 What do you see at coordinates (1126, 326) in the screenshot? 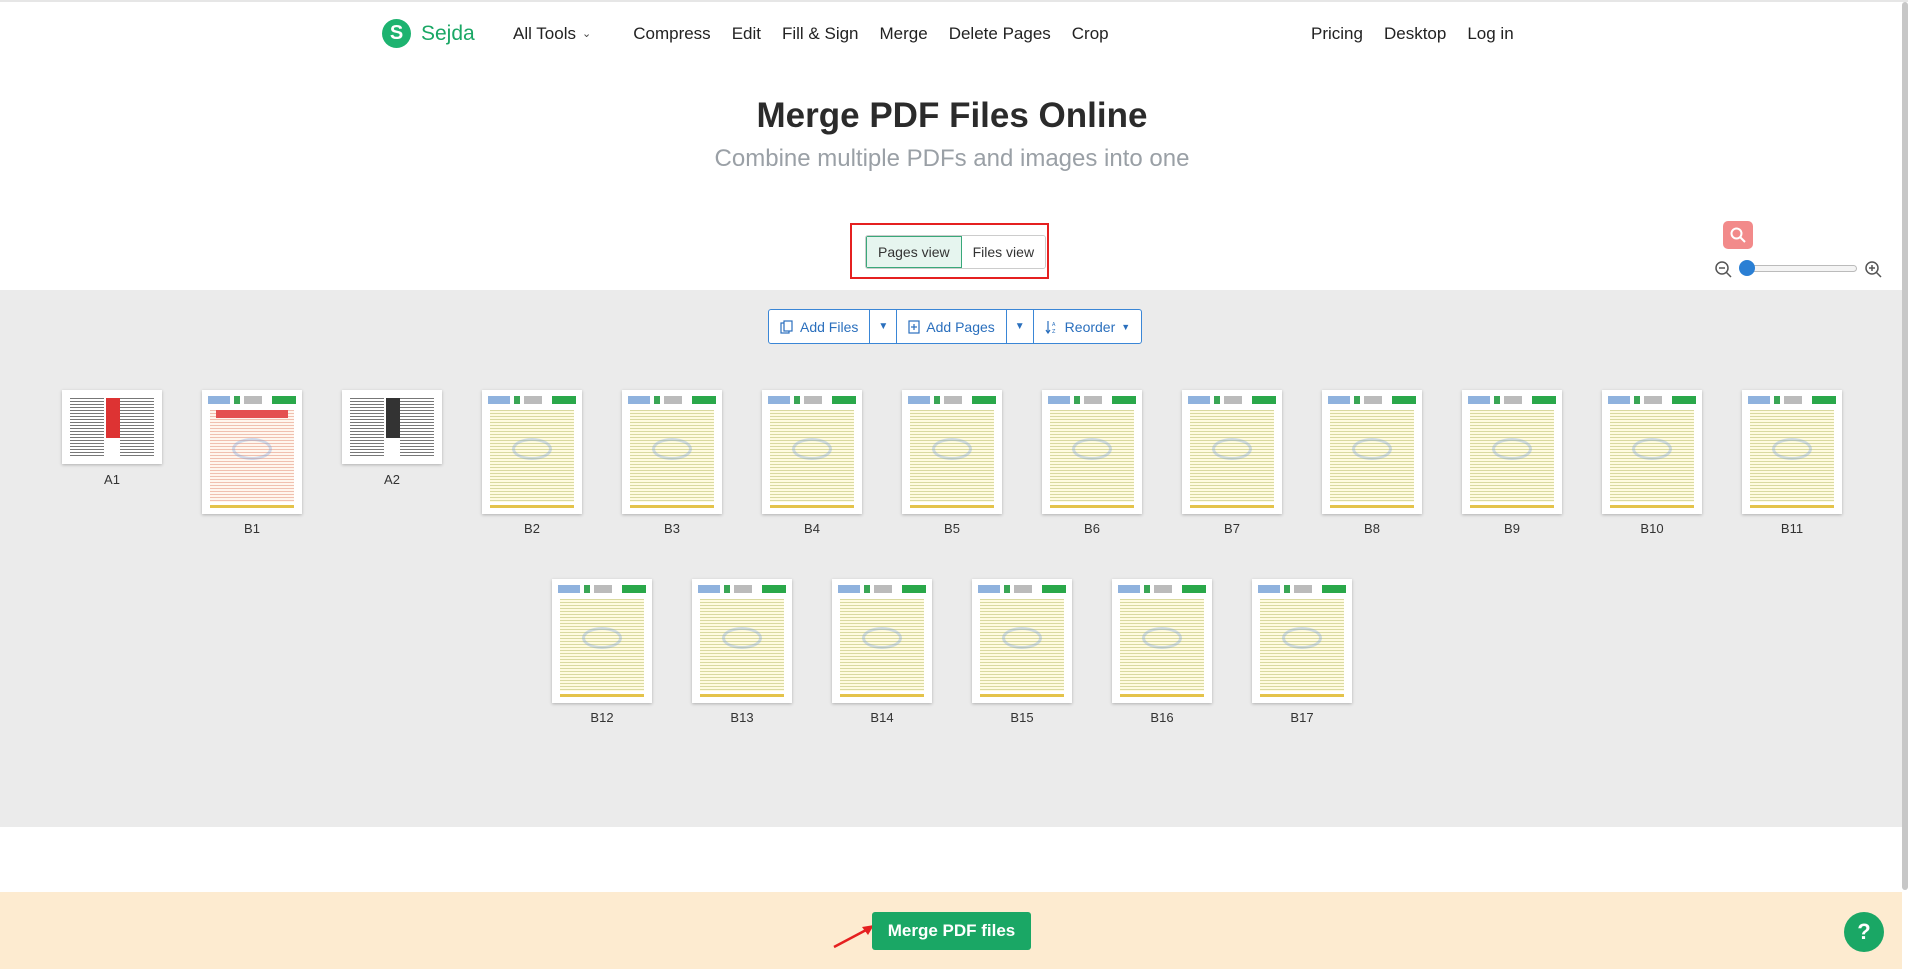
I see `caret-down-icon: ▼` at bounding box center [1126, 326].